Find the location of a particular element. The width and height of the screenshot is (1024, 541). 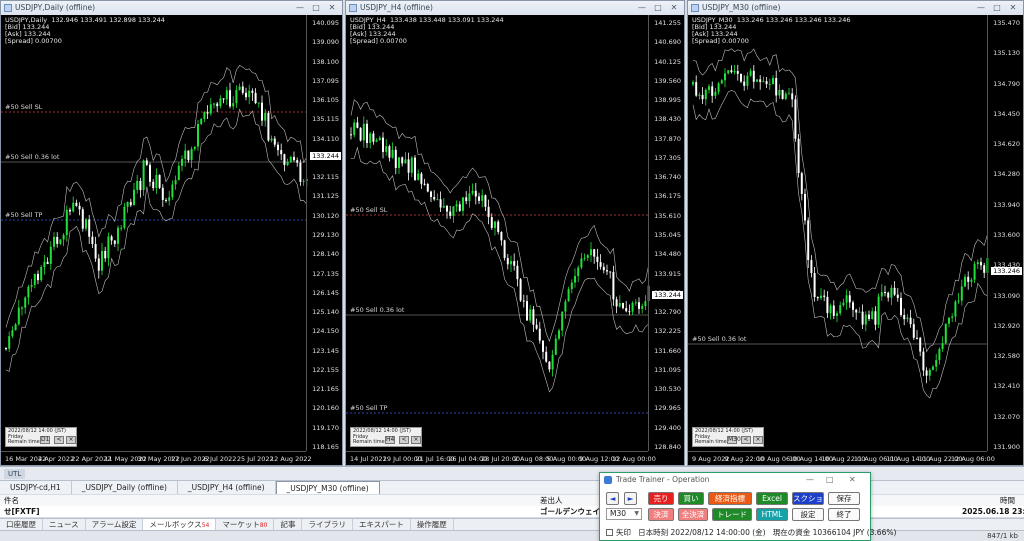

price-tick-label: 135.130 is located at coordinates (1006, 53).